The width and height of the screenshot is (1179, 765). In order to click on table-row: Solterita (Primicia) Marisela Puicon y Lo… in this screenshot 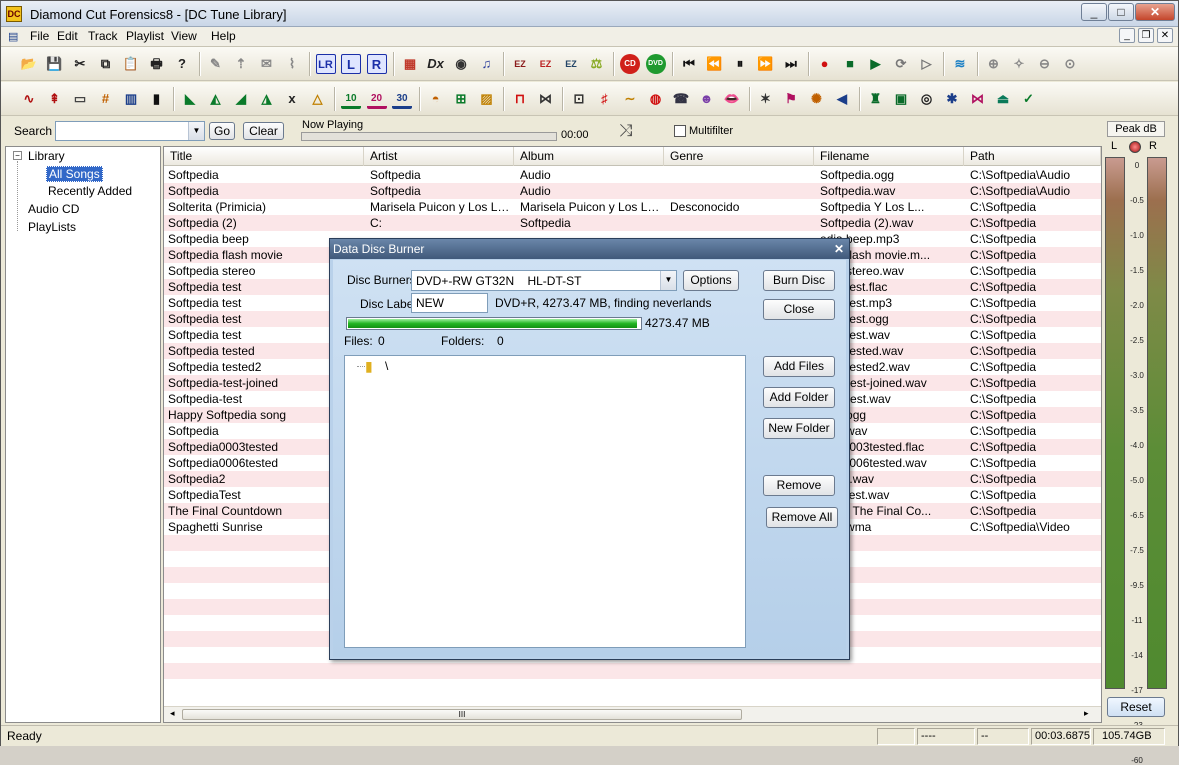, I will do `click(632, 207)`.